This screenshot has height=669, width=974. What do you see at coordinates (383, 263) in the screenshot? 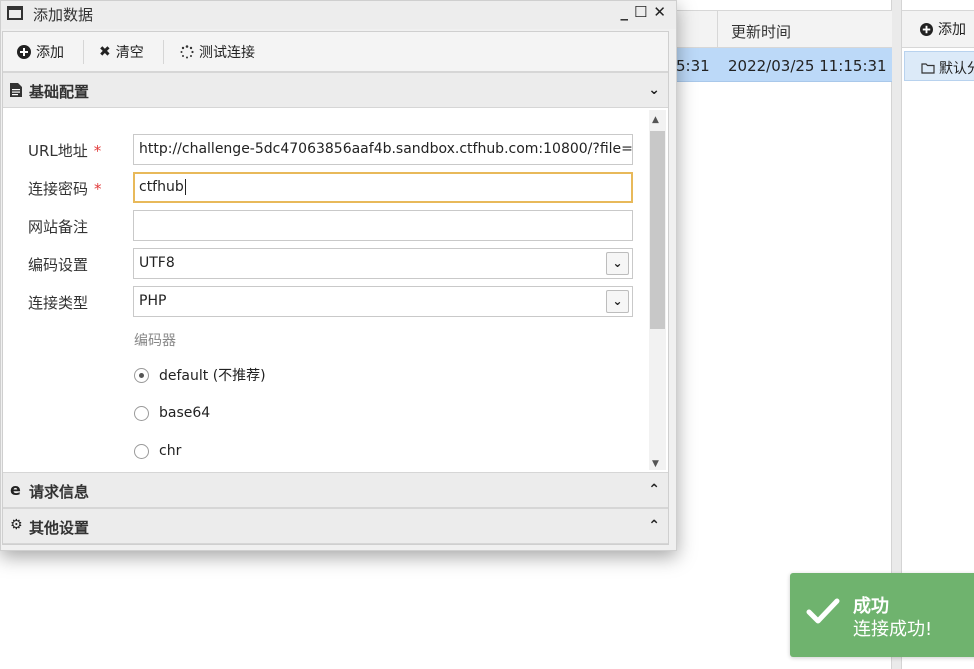
I see `encoding-select: UTF8 ⌄` at bounding box center [383, 263].